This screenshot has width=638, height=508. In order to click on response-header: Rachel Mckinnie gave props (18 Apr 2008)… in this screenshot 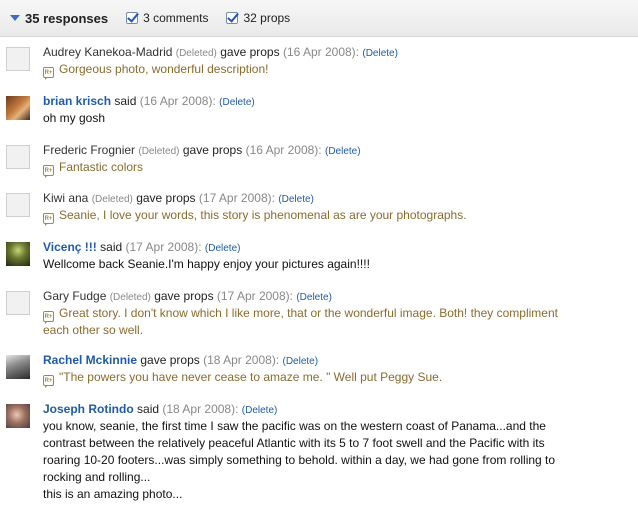, I will do `click(180, 360)`.